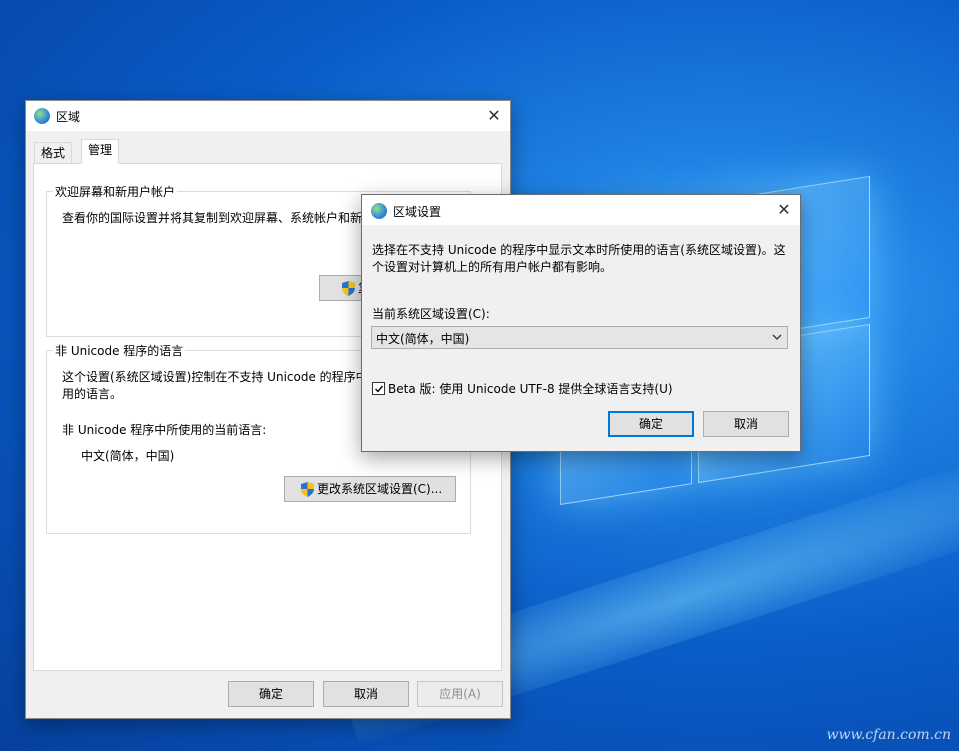 The width and height of the screenshot is (959, 751). I want to click on current-locale-label: 当前系统区域设置(C):, so click(431, 314).